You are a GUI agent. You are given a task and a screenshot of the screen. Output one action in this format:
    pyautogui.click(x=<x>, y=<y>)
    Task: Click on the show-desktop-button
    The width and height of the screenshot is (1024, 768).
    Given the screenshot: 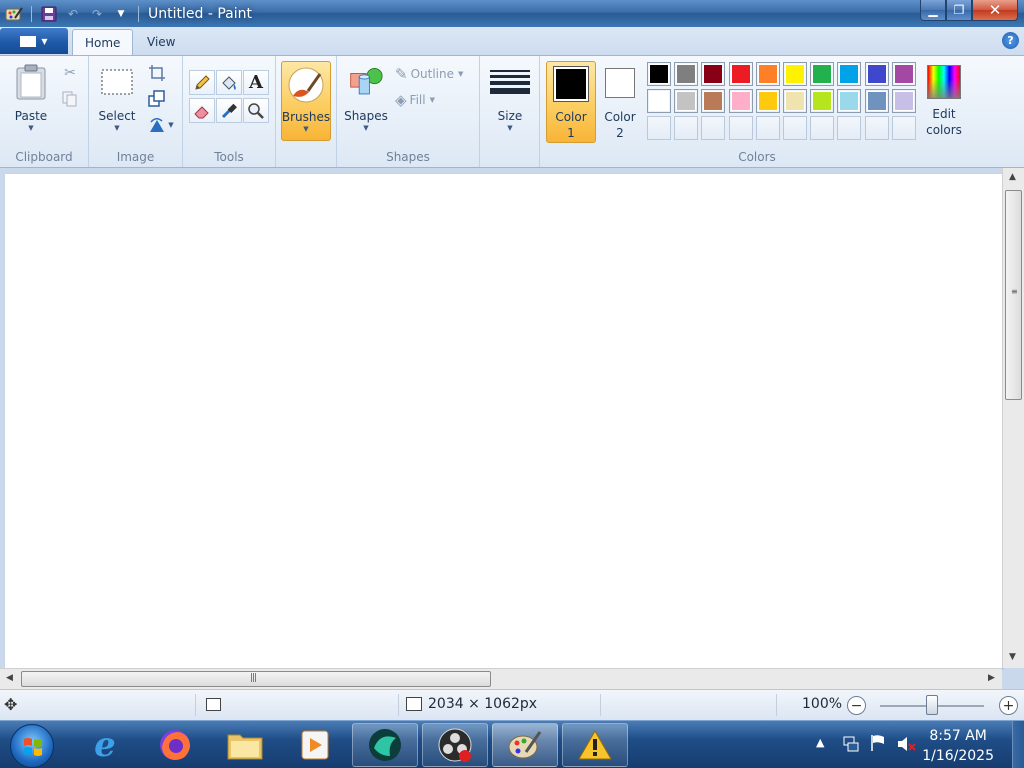 What is the action you would take?
    pyautogui.click(x=1018, y=744)
    